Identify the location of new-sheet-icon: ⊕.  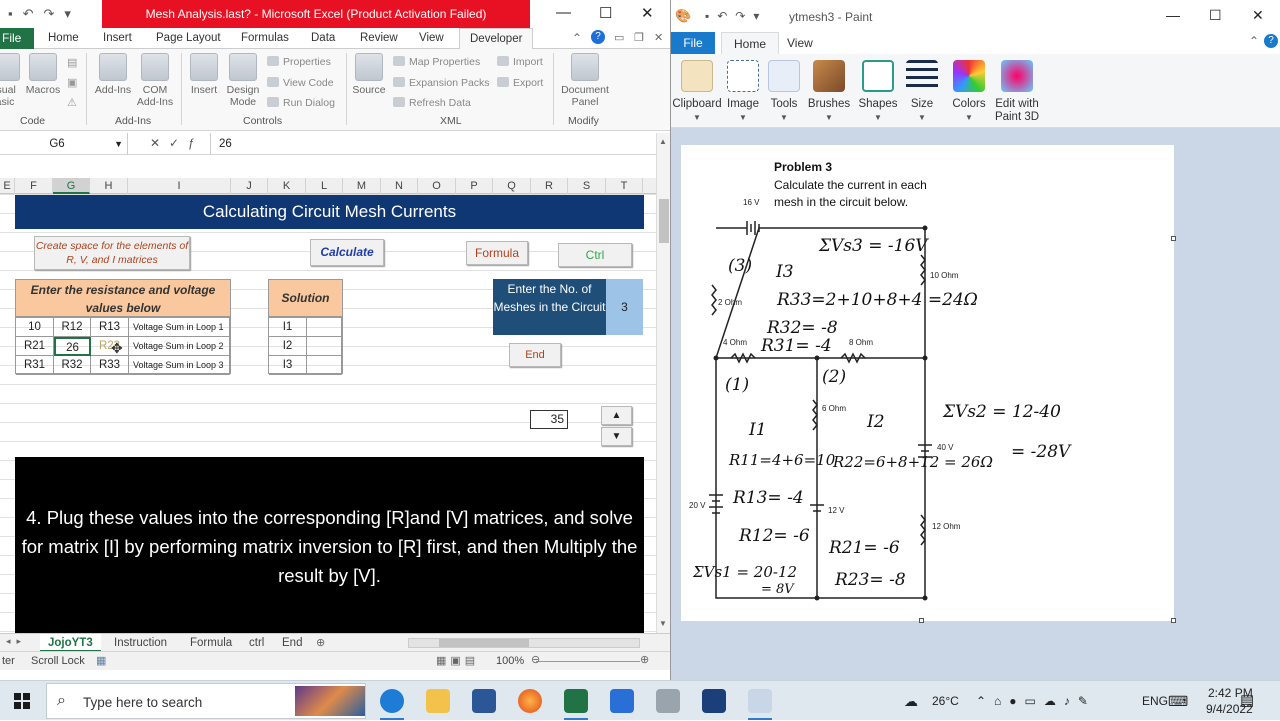
(320, 642).